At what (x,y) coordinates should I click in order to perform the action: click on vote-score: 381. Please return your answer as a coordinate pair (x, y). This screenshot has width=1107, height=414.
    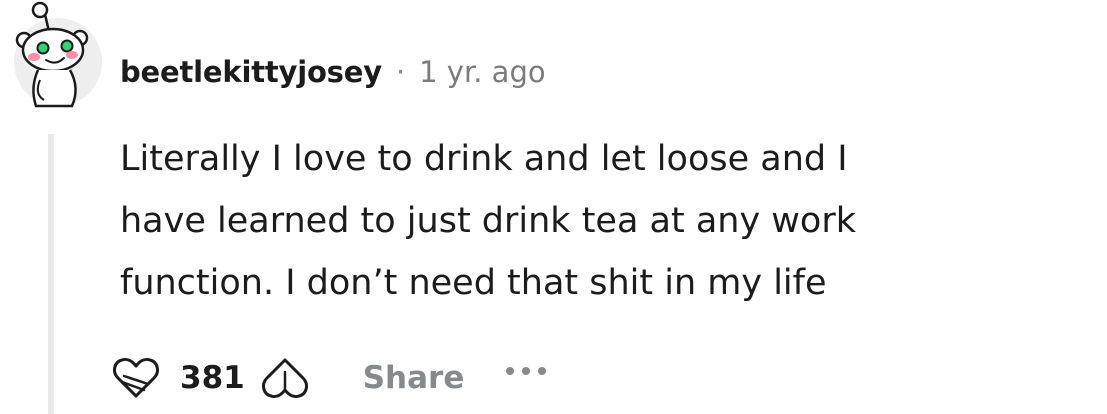
    Looking at the image, I should click on (212, 378).